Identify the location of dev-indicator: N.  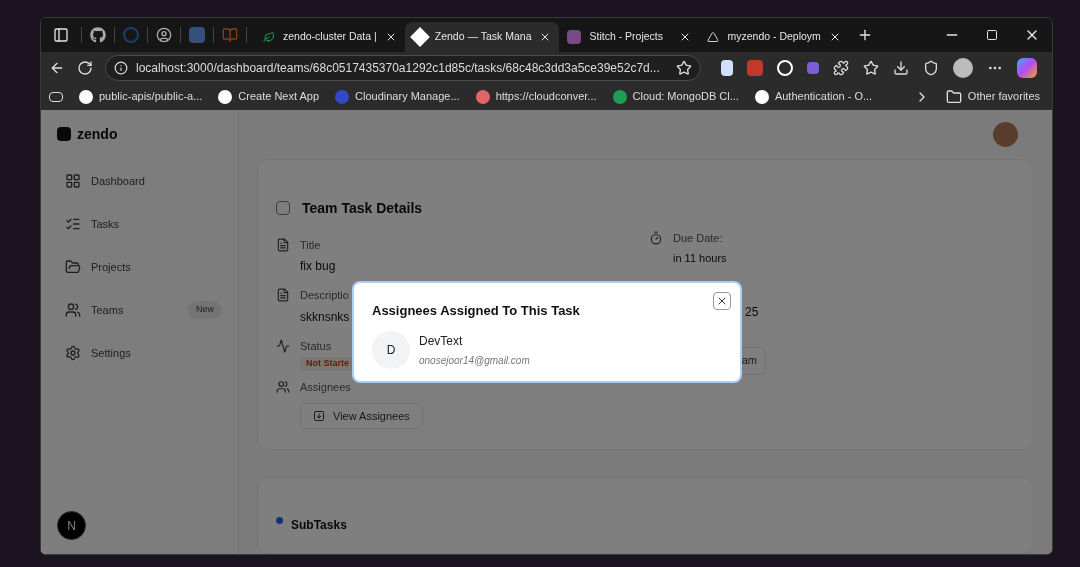
(71, 525).